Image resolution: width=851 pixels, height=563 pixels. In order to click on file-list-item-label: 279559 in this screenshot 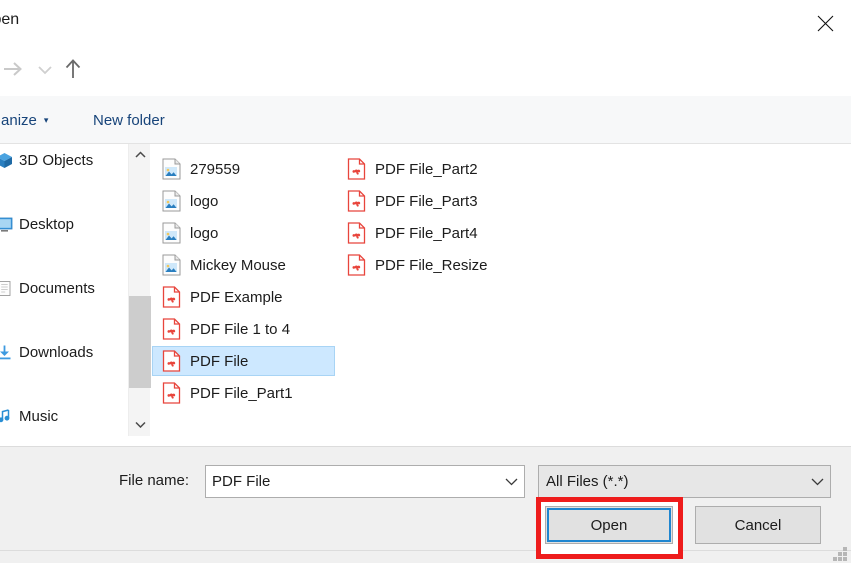, I will do `click(215, 169)`.